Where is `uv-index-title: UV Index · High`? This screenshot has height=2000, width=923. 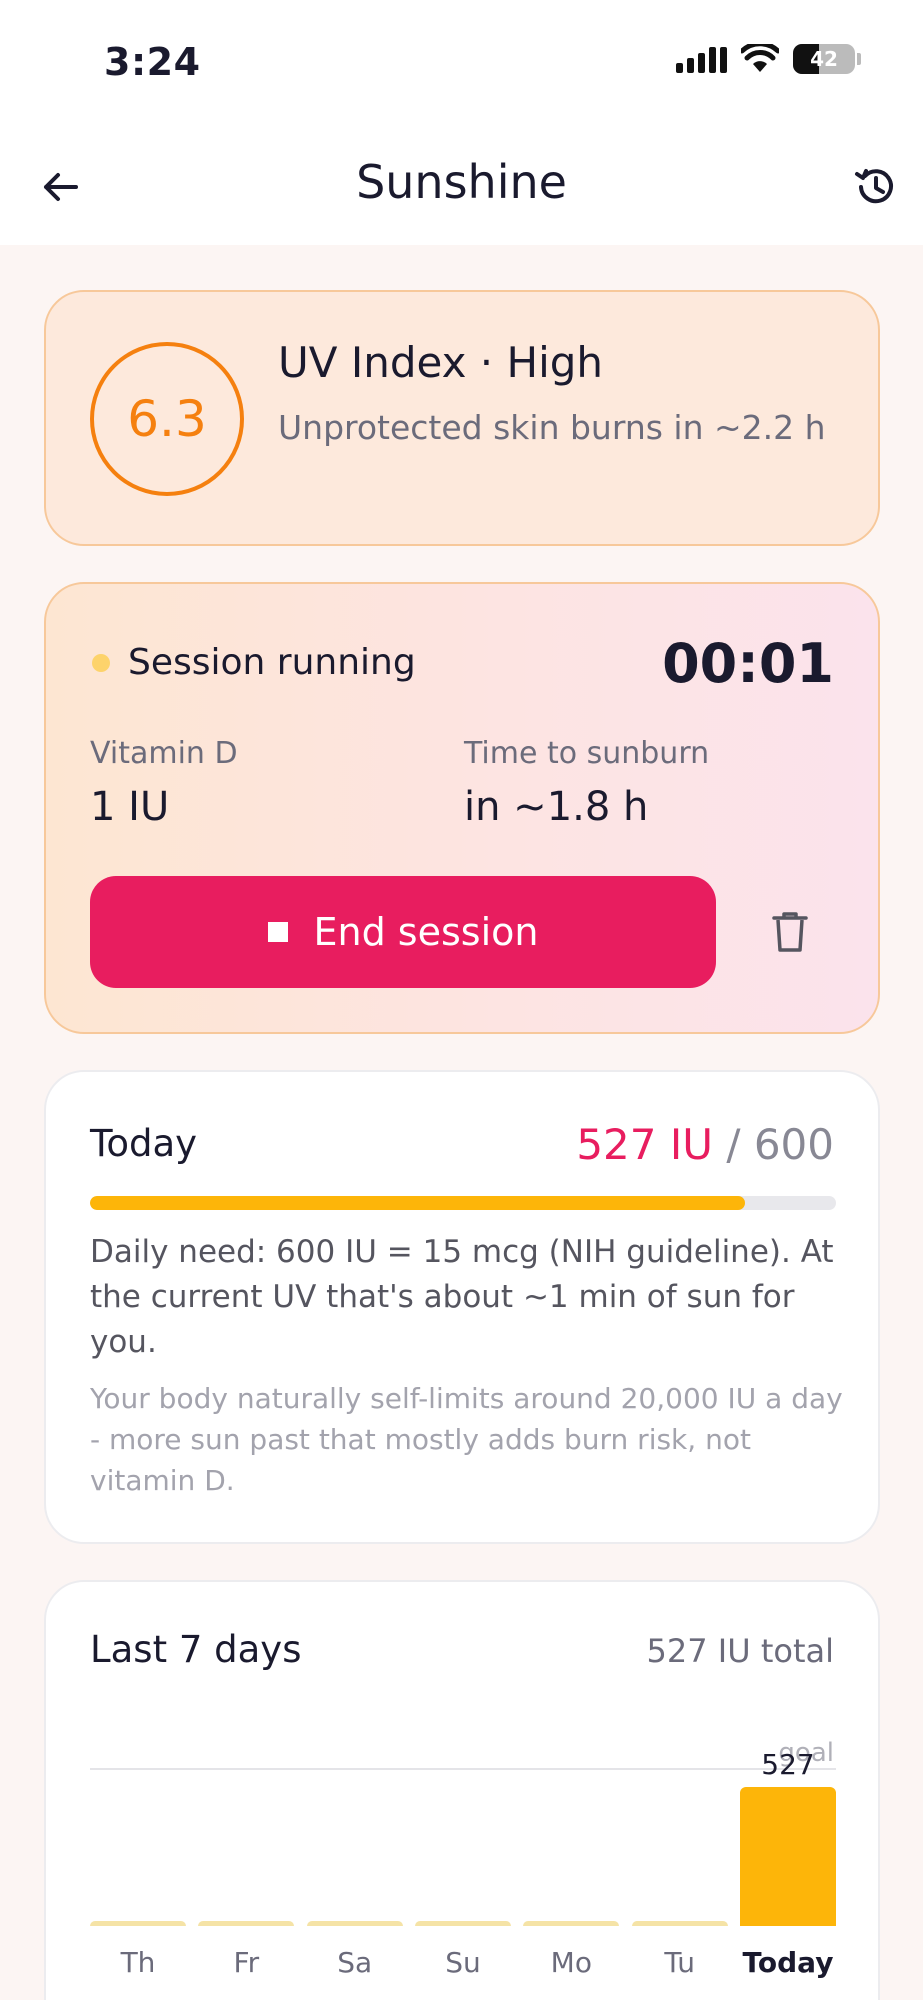
uv-index-title: UV Index · High is located at coordinates (441, 362).